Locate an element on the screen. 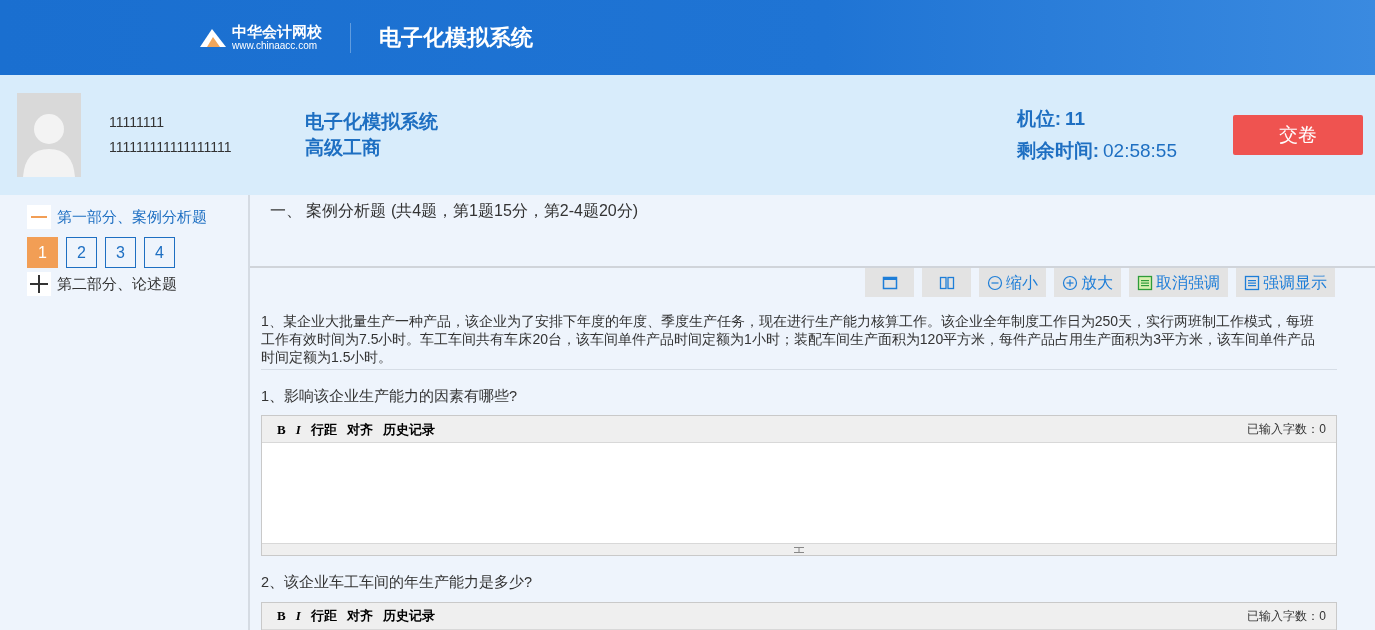 The image size is (1375, 630). seat-value: 11 is located at coordinates (1075, 118).